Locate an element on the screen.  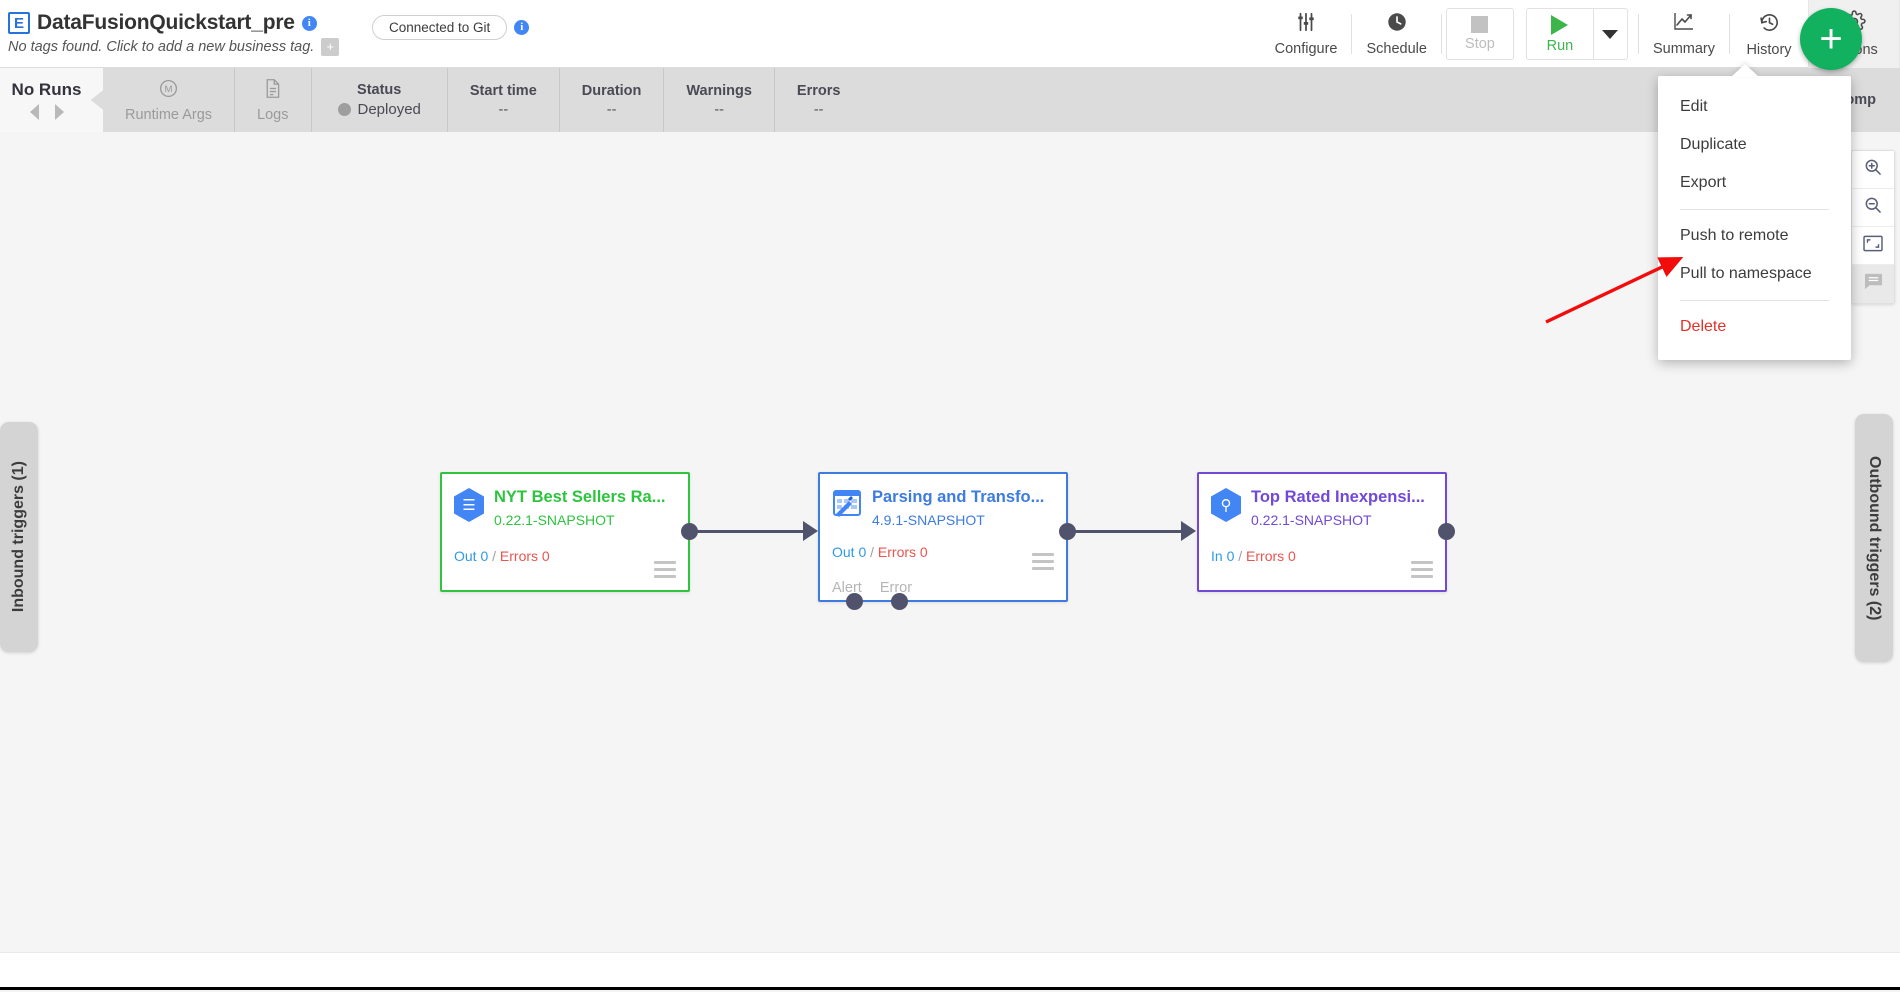
pipeline-studio-icon: E is located at coordinates (19, 23).